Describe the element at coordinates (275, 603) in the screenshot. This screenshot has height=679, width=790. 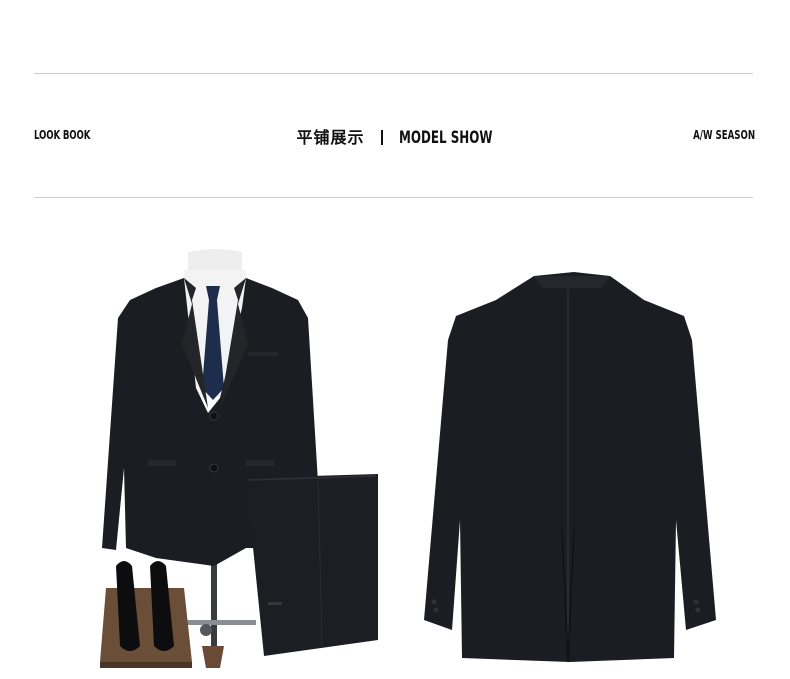
I see `trouser-pocket` at that location.